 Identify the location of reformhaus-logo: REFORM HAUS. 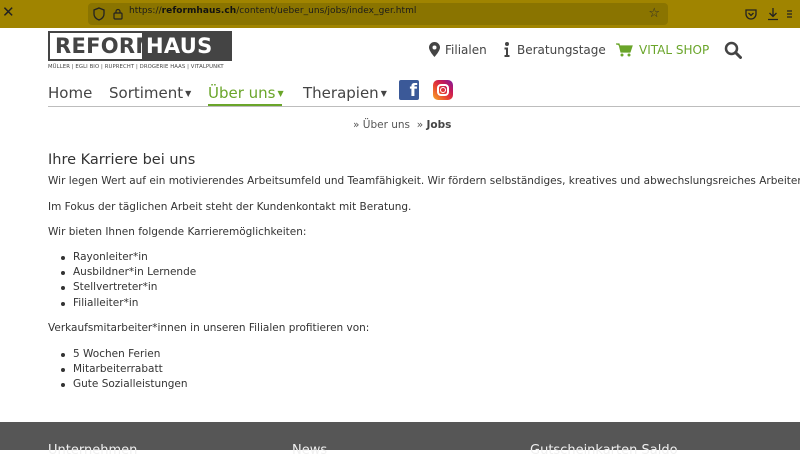
(140, 46).